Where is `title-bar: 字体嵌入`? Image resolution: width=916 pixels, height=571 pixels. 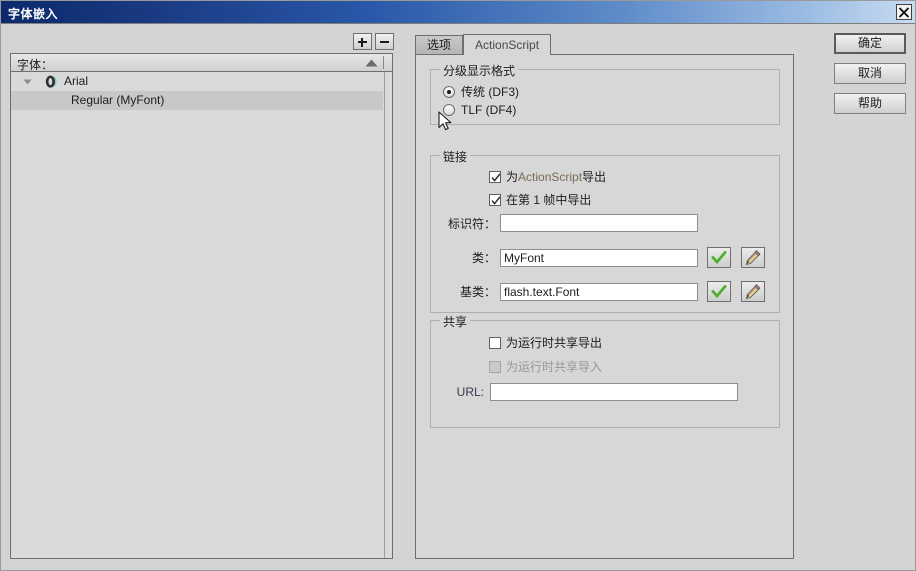
title-bar: 字体嵌入 is located at coordinates (458, 12).